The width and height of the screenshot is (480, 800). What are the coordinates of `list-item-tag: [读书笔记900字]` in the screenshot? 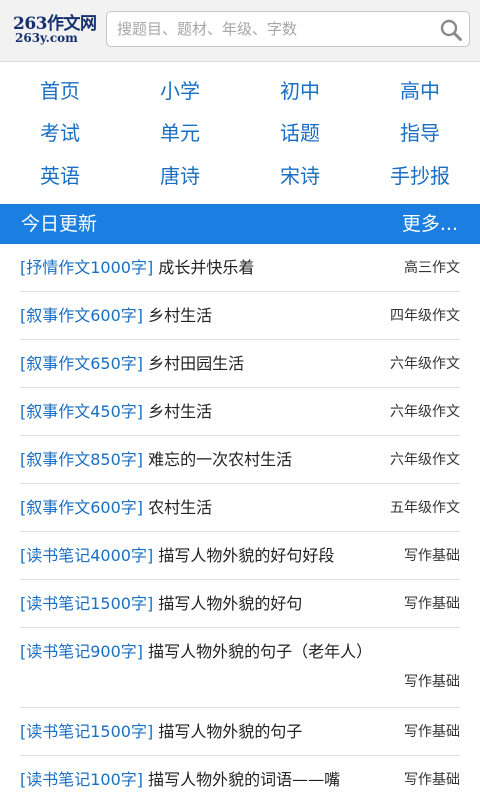 It's located at (82, 651).